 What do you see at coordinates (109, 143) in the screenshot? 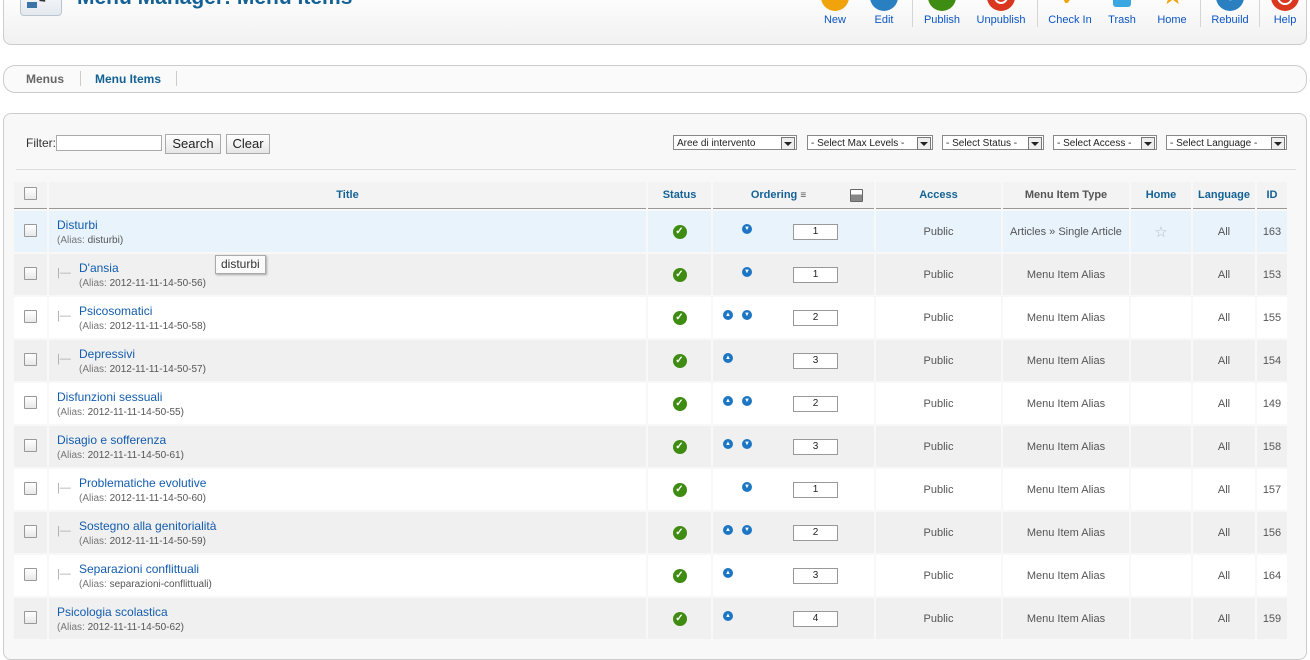
I see `filter-search-input` at bounding box center [109, 143].